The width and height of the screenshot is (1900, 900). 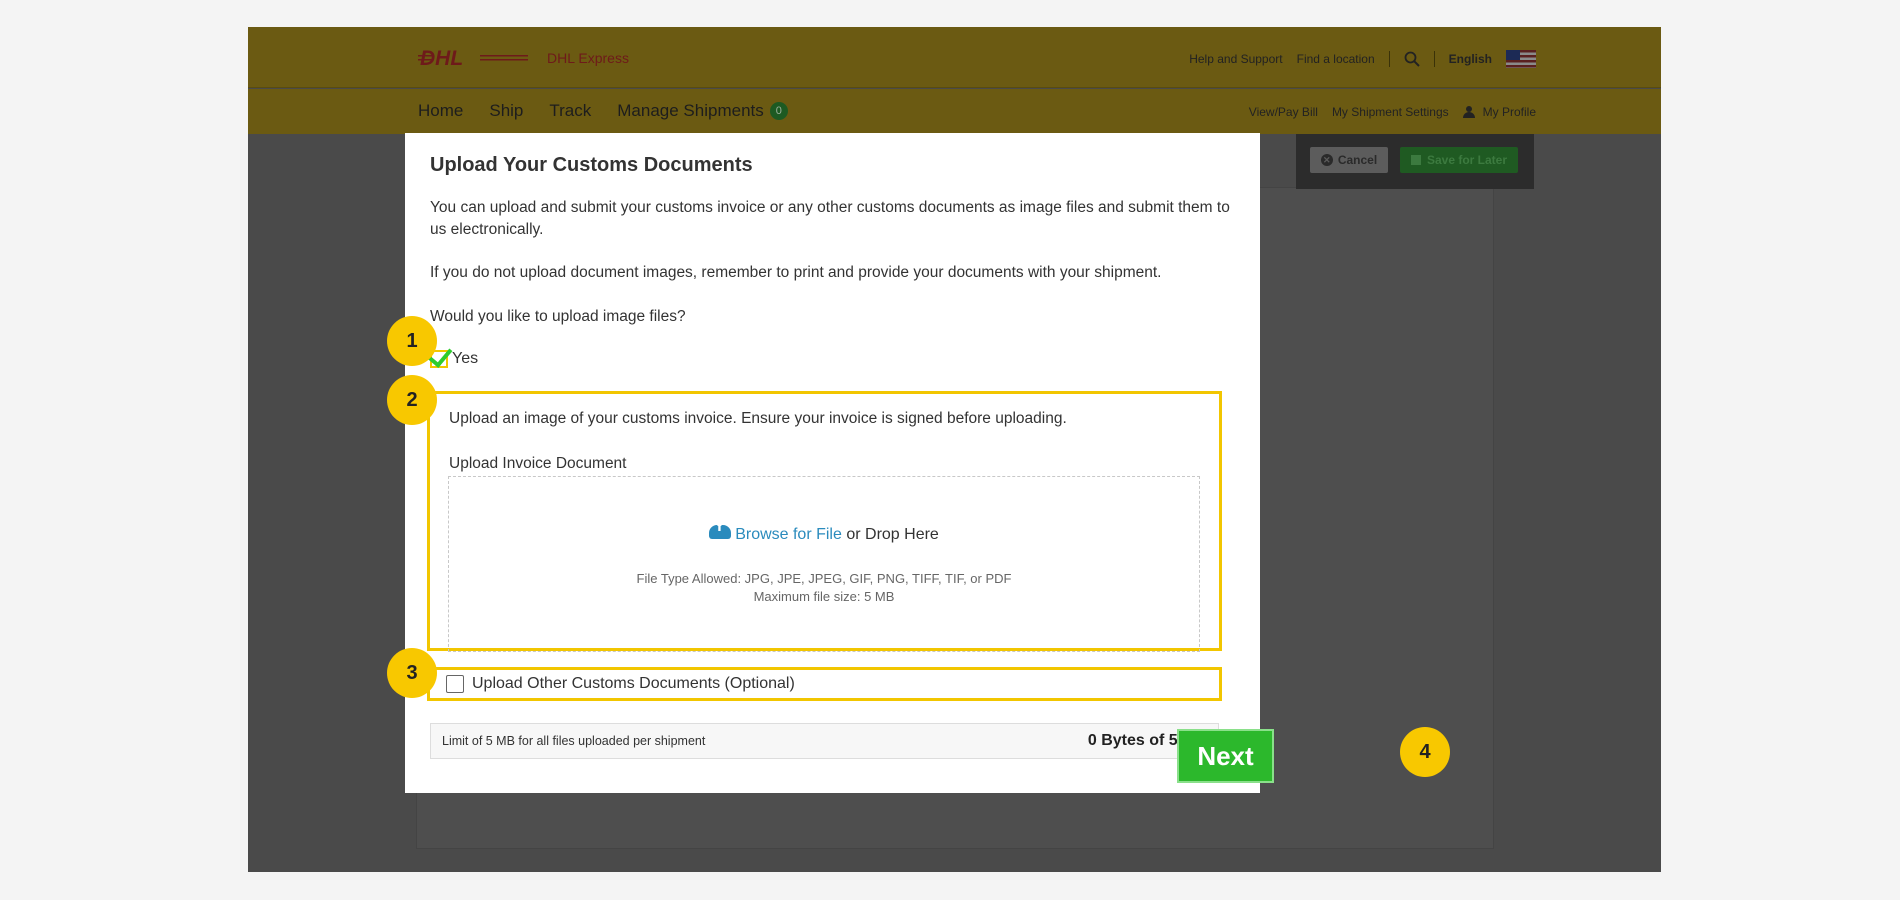 I want to click on step-badge-3: 3, so click(x=412, y=673).